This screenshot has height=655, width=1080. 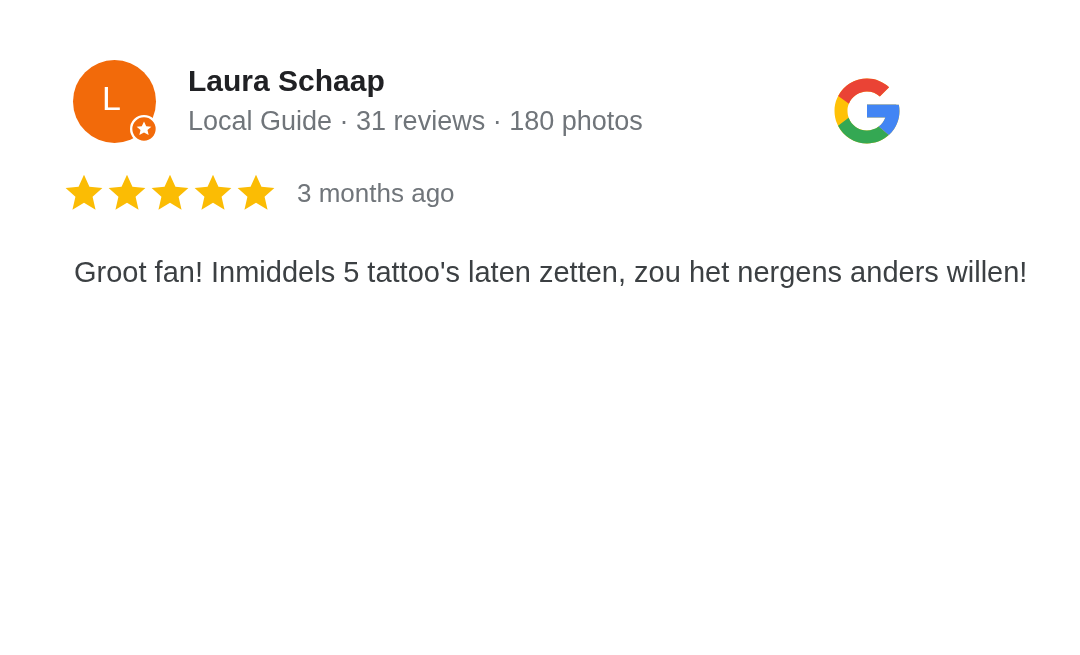 What do you see at coordinates (416, 121) in the screenshot?
I see `author-meta: Local Guide · 31 reviews · 180 photos` at bounding box center [416, 121].